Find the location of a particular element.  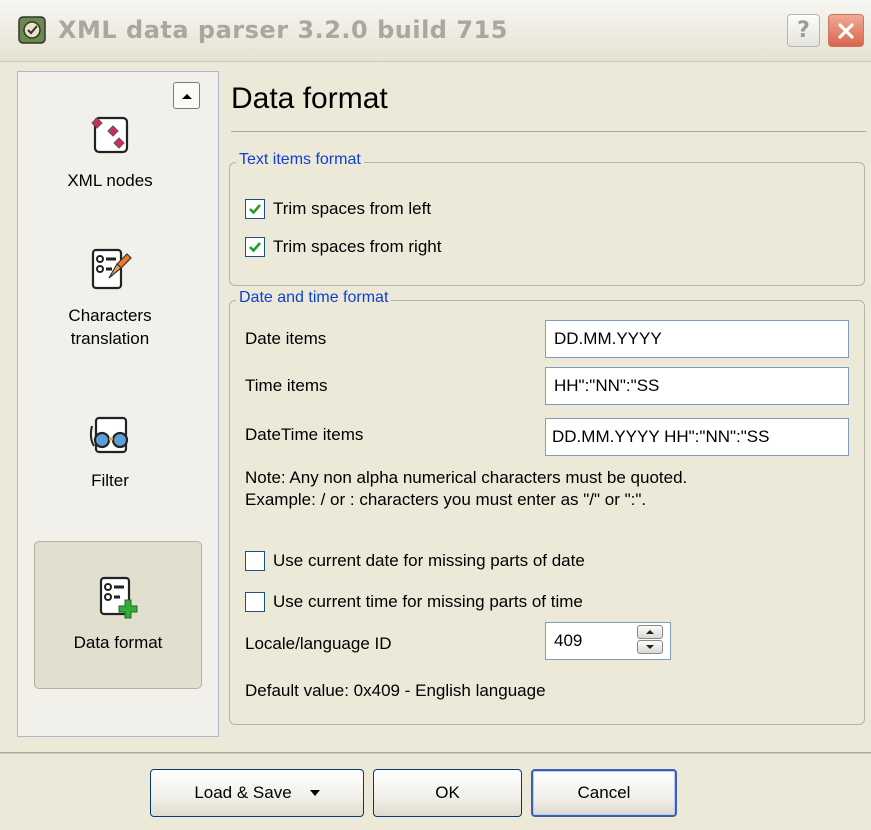

title-bar: XML data parser 3.2.0 build 715 ? is located at coordinates (435, 31).